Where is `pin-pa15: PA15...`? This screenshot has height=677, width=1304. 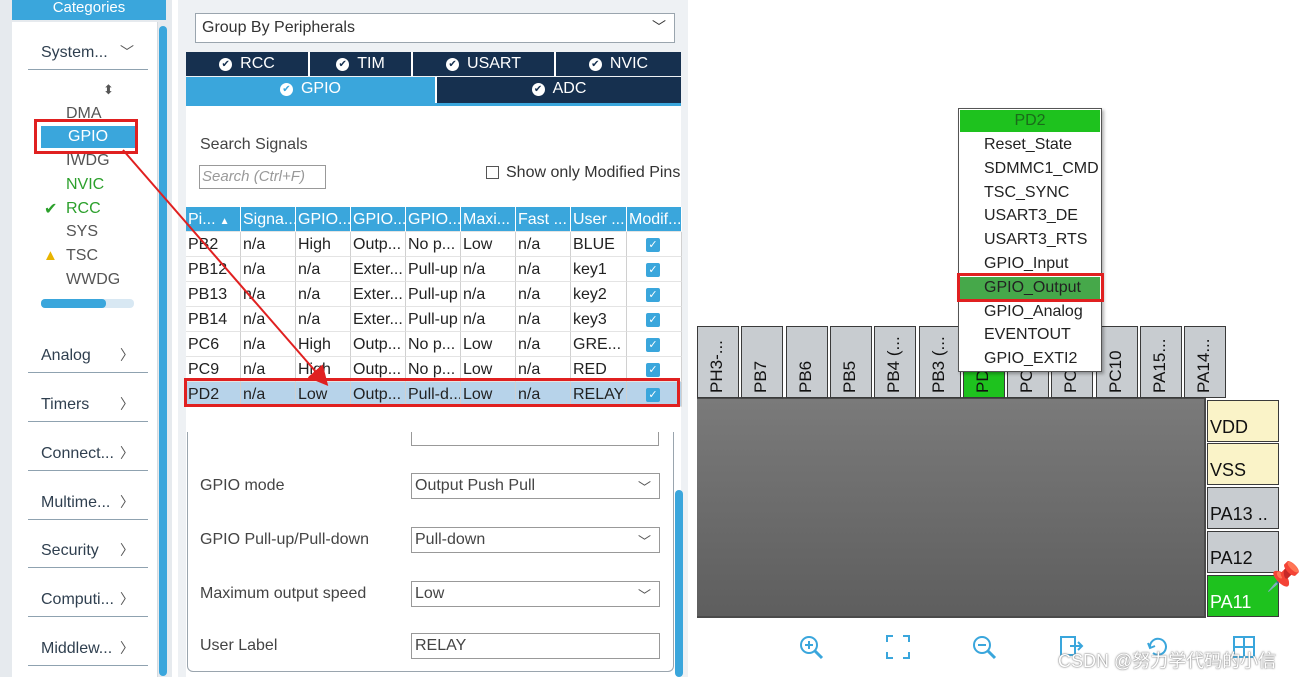
pin-pa15: PA15... is located at coordinates (1161, 362).